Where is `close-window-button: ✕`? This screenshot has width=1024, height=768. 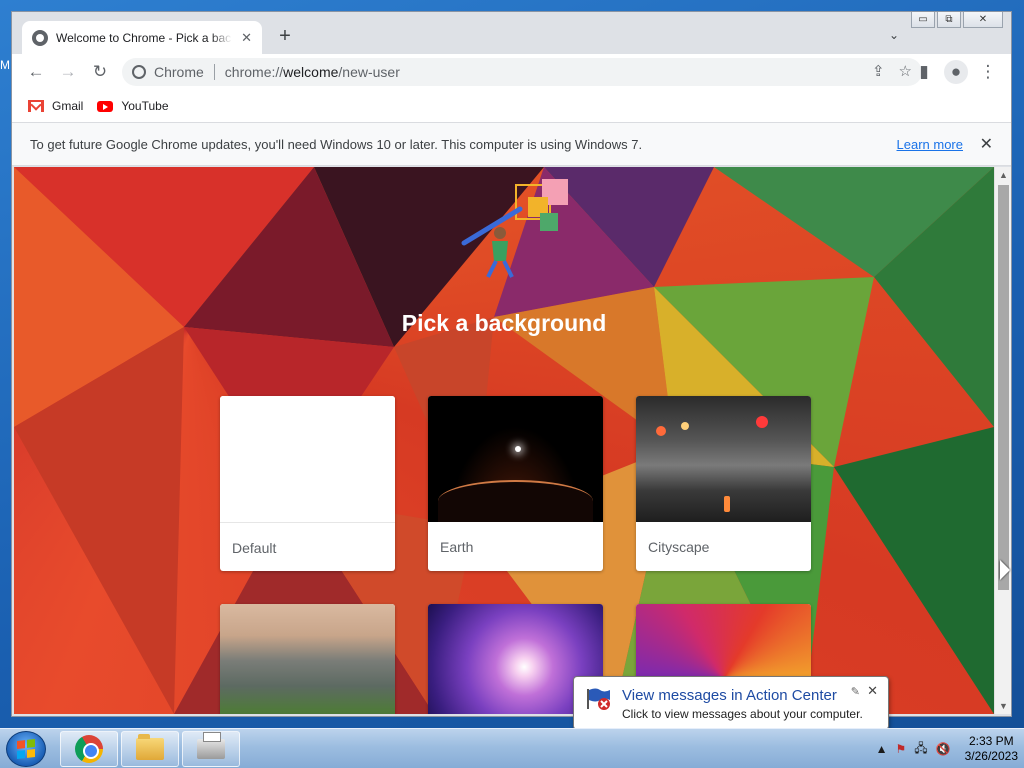
close-window-button: ✕ is located at coordinates (983, 20).